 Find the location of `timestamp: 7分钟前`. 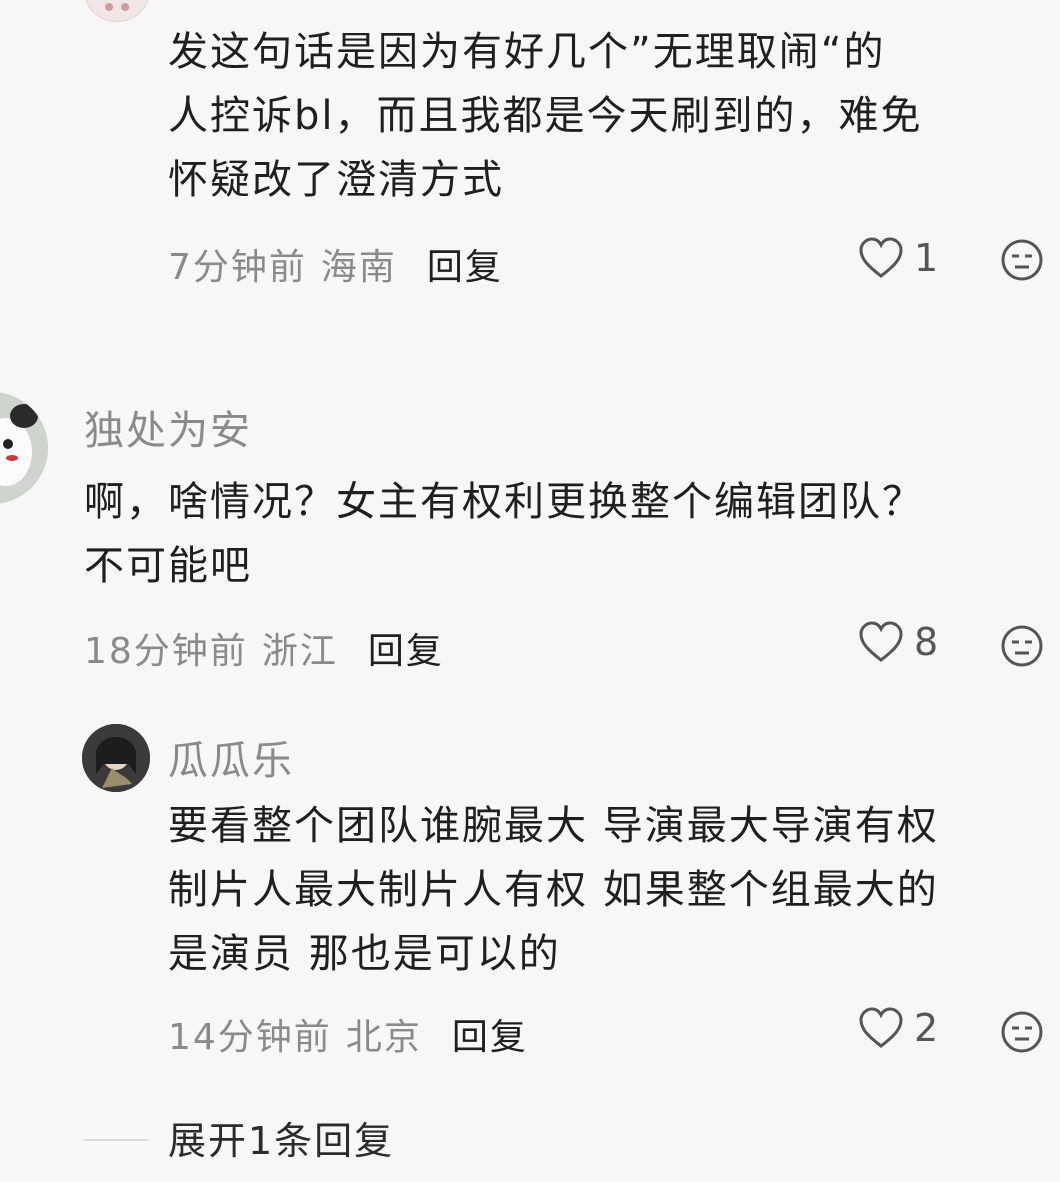

timestamp: 7分钟前 is located at coordinates (237, 267).